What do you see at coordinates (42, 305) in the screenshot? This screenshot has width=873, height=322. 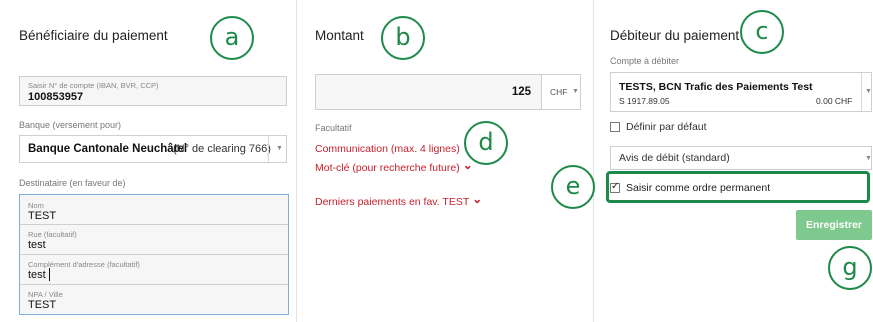 I see `zip-city-value: TEST` at bounding box center [42, 305].